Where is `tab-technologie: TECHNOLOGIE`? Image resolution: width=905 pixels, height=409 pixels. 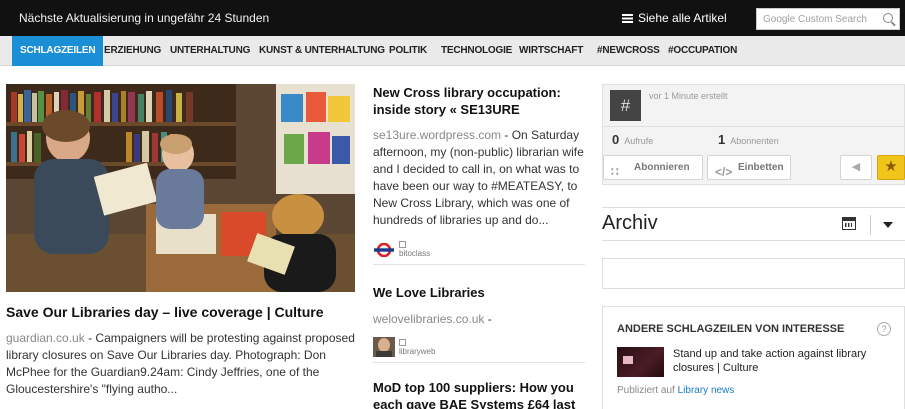
tab-technologie: TECHNOLOGIE is located at coordinates (476, 51).